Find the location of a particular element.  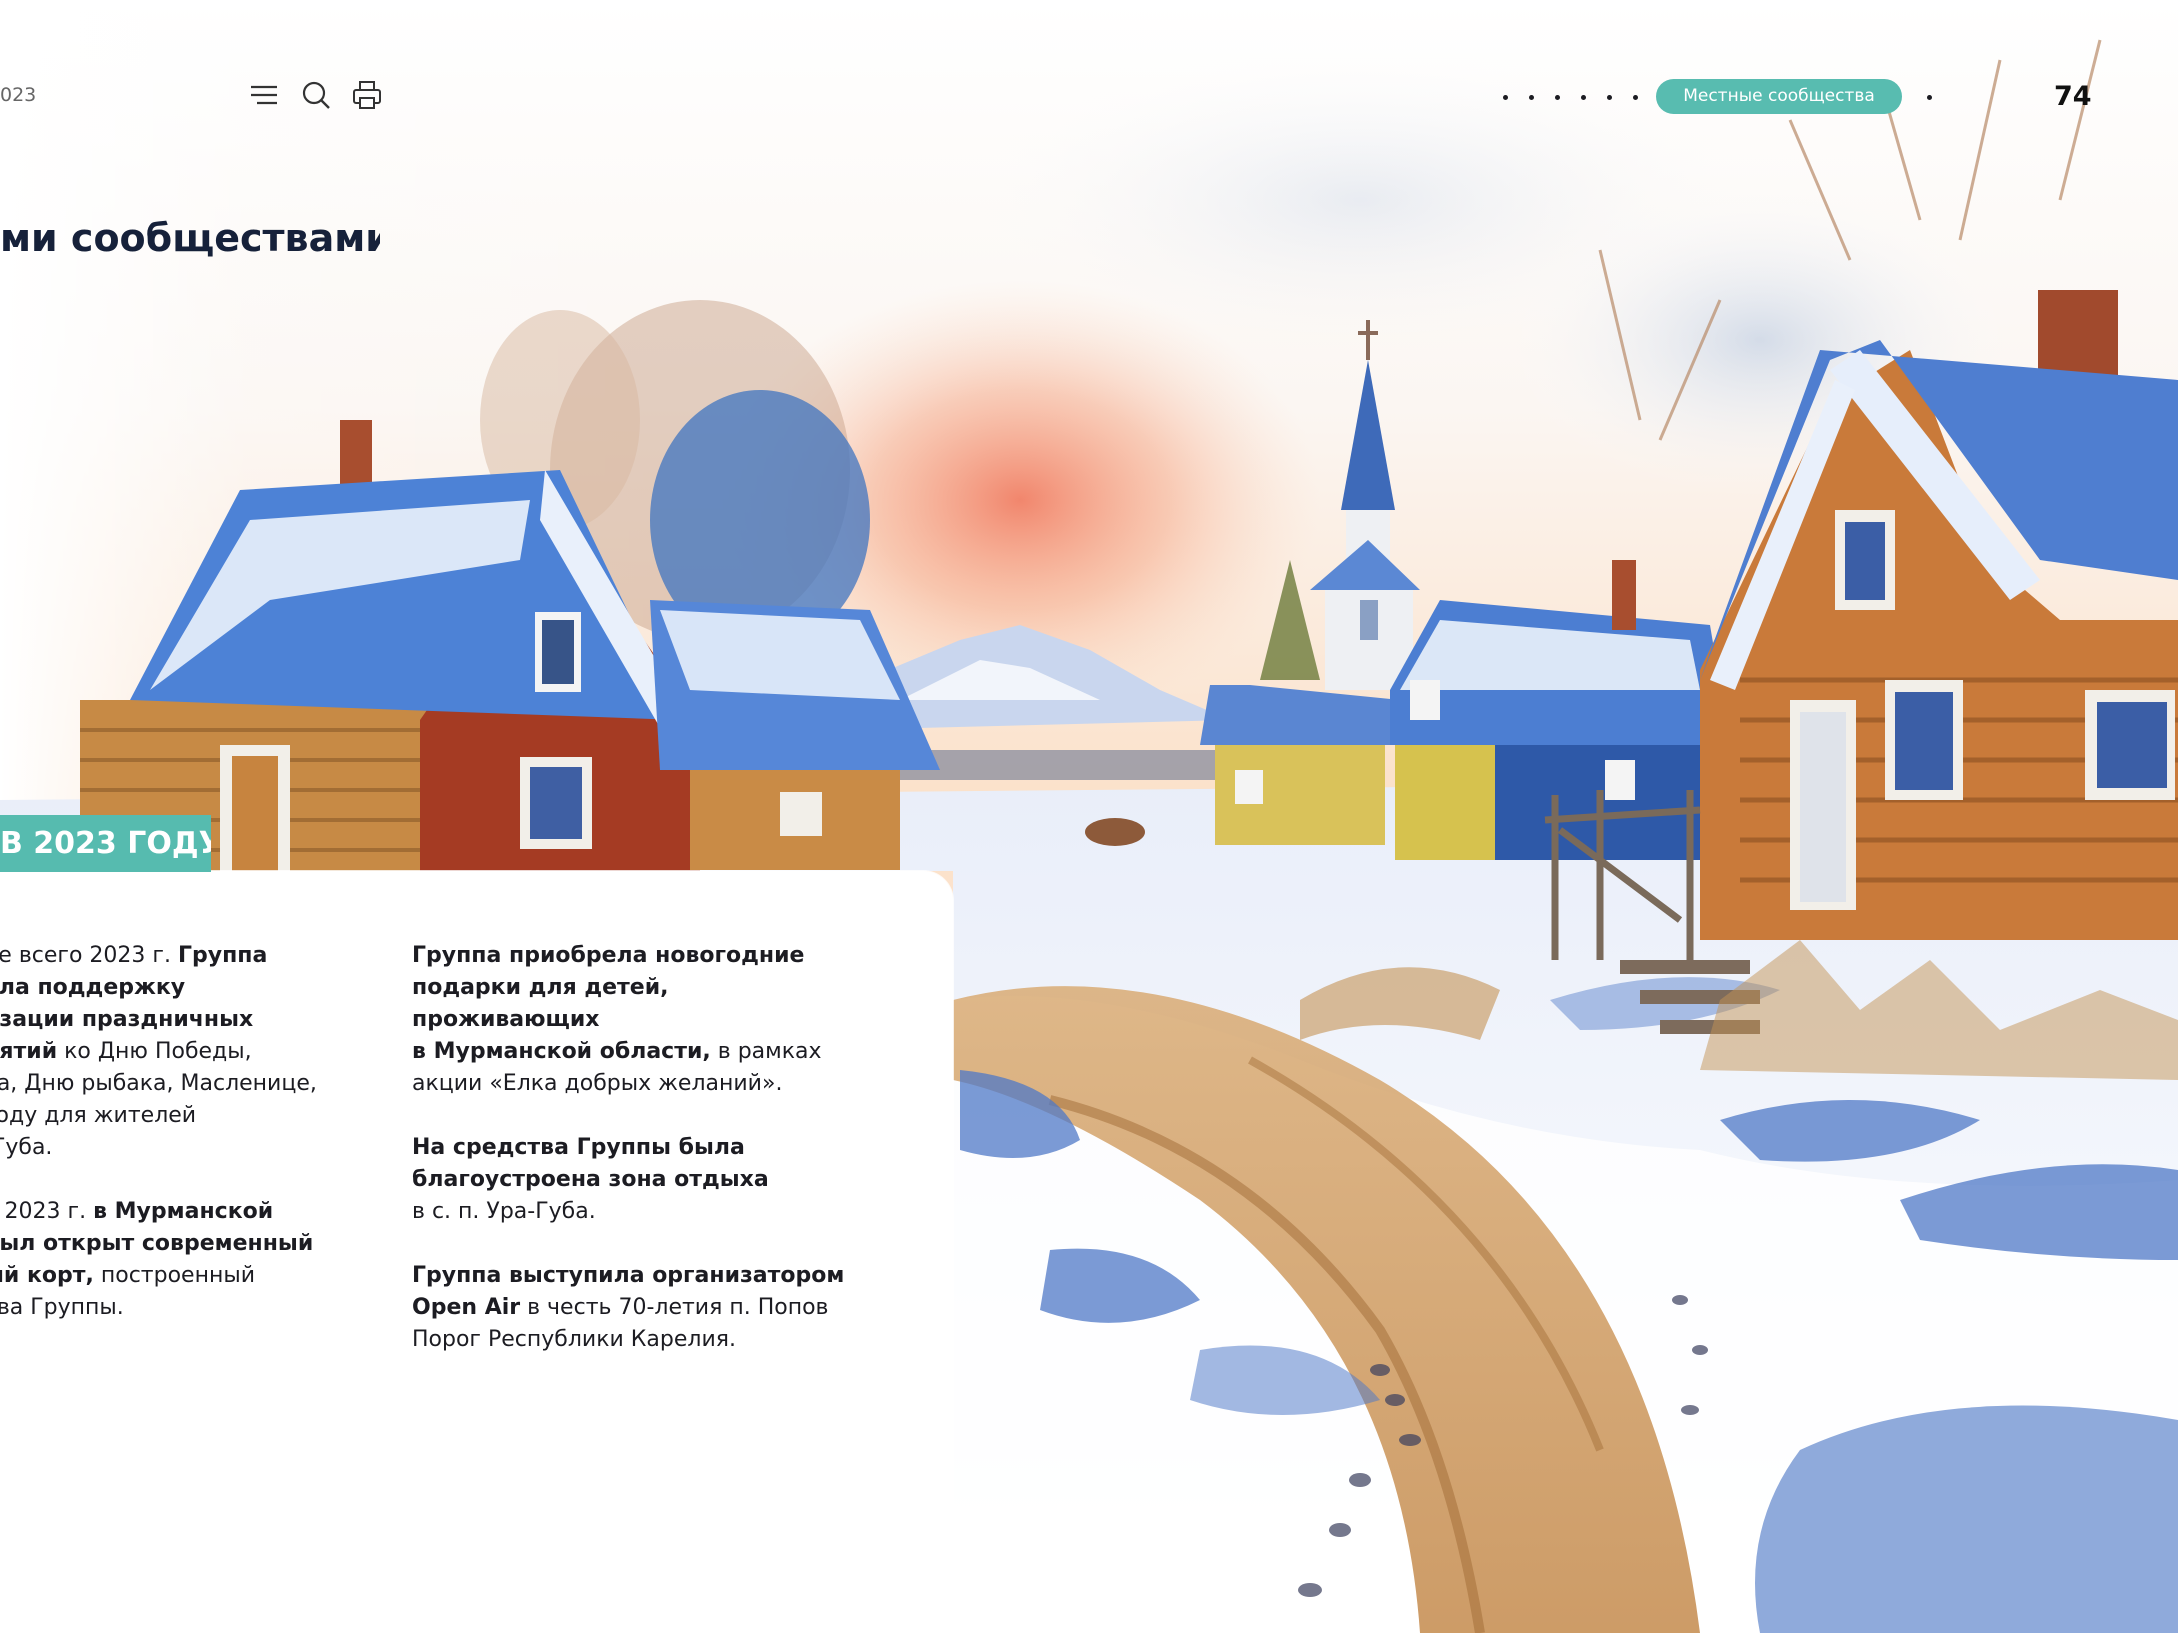

bold-run: Группа is located at coordinates (222, 955).